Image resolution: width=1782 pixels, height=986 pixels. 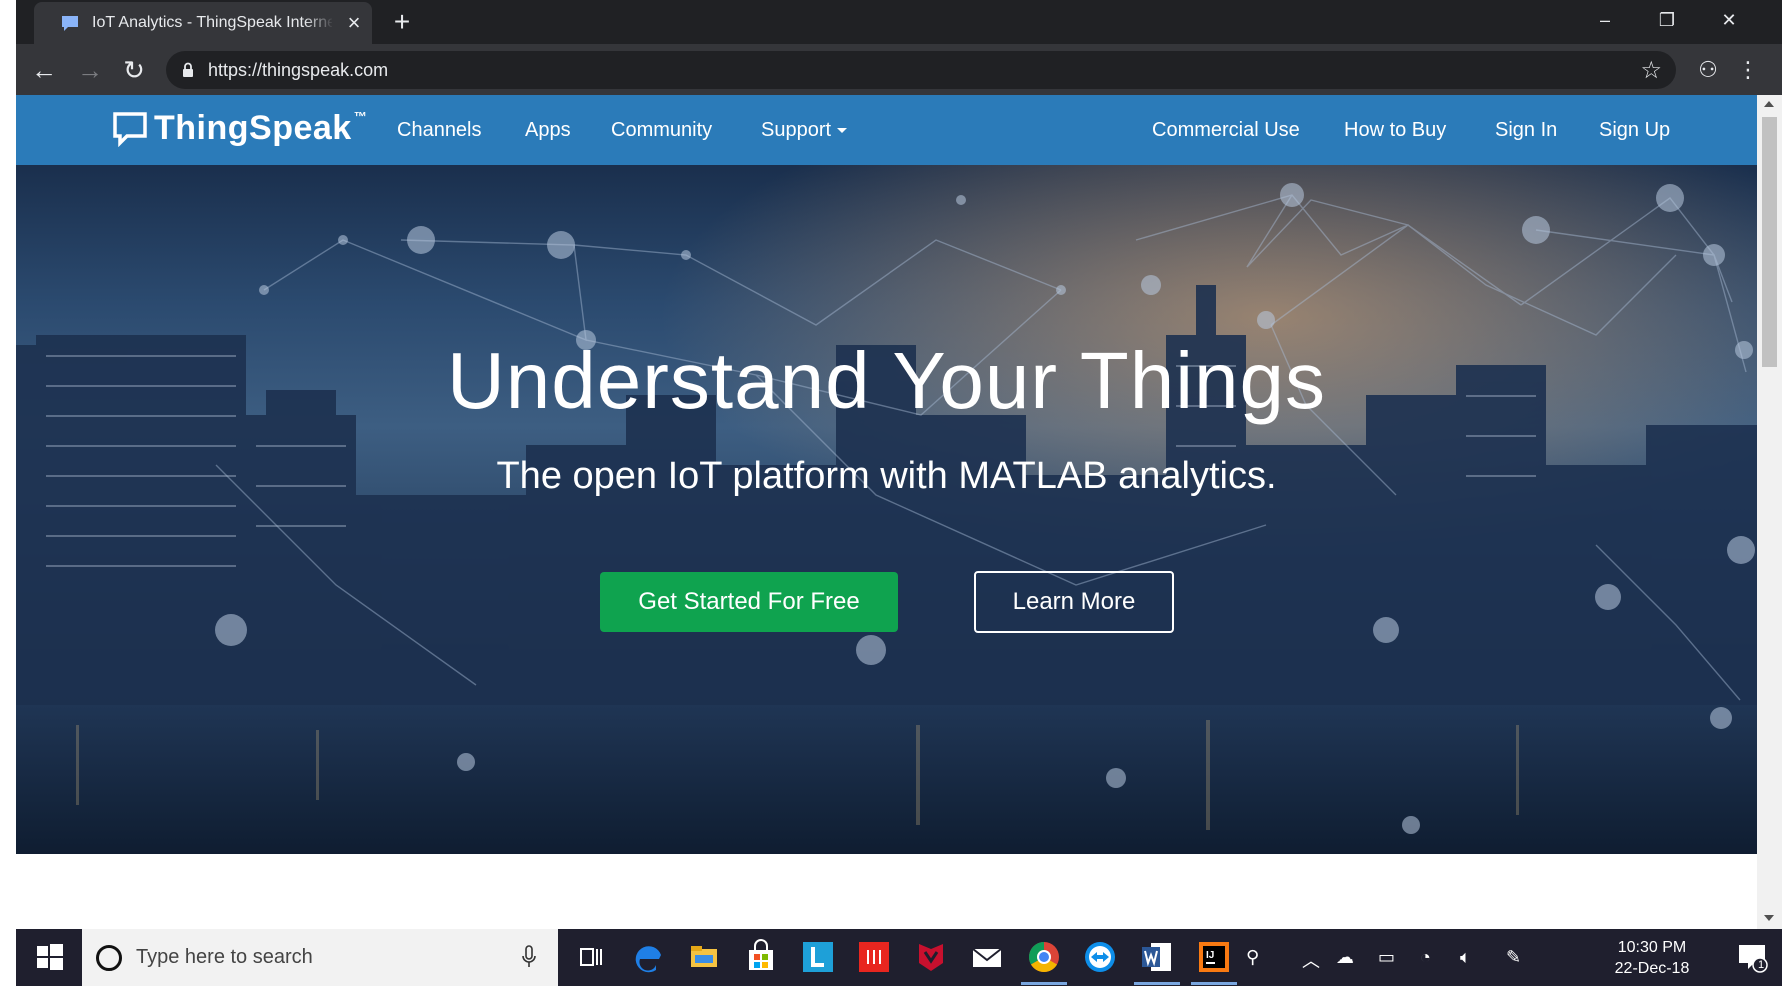 I want to click on thingspeak-favicon-icon, so click(x=70, y=23).